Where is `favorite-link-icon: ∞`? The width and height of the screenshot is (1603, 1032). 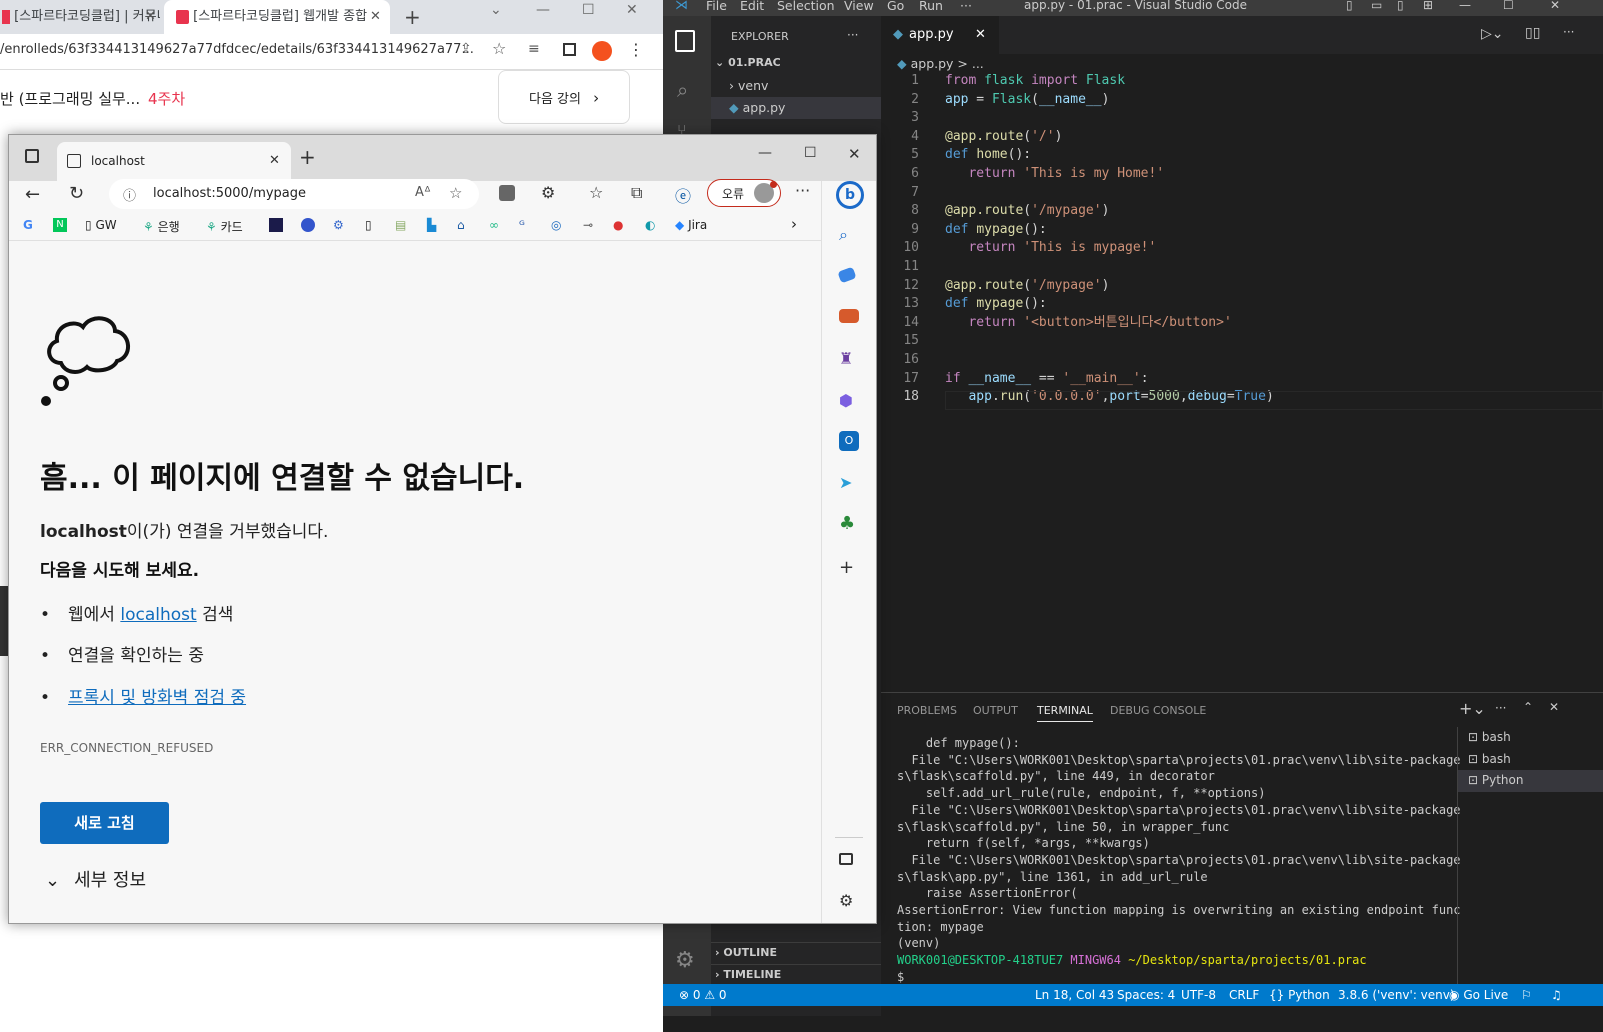
favorite-link-icon: ∞ is located at coordinates (494, 225).